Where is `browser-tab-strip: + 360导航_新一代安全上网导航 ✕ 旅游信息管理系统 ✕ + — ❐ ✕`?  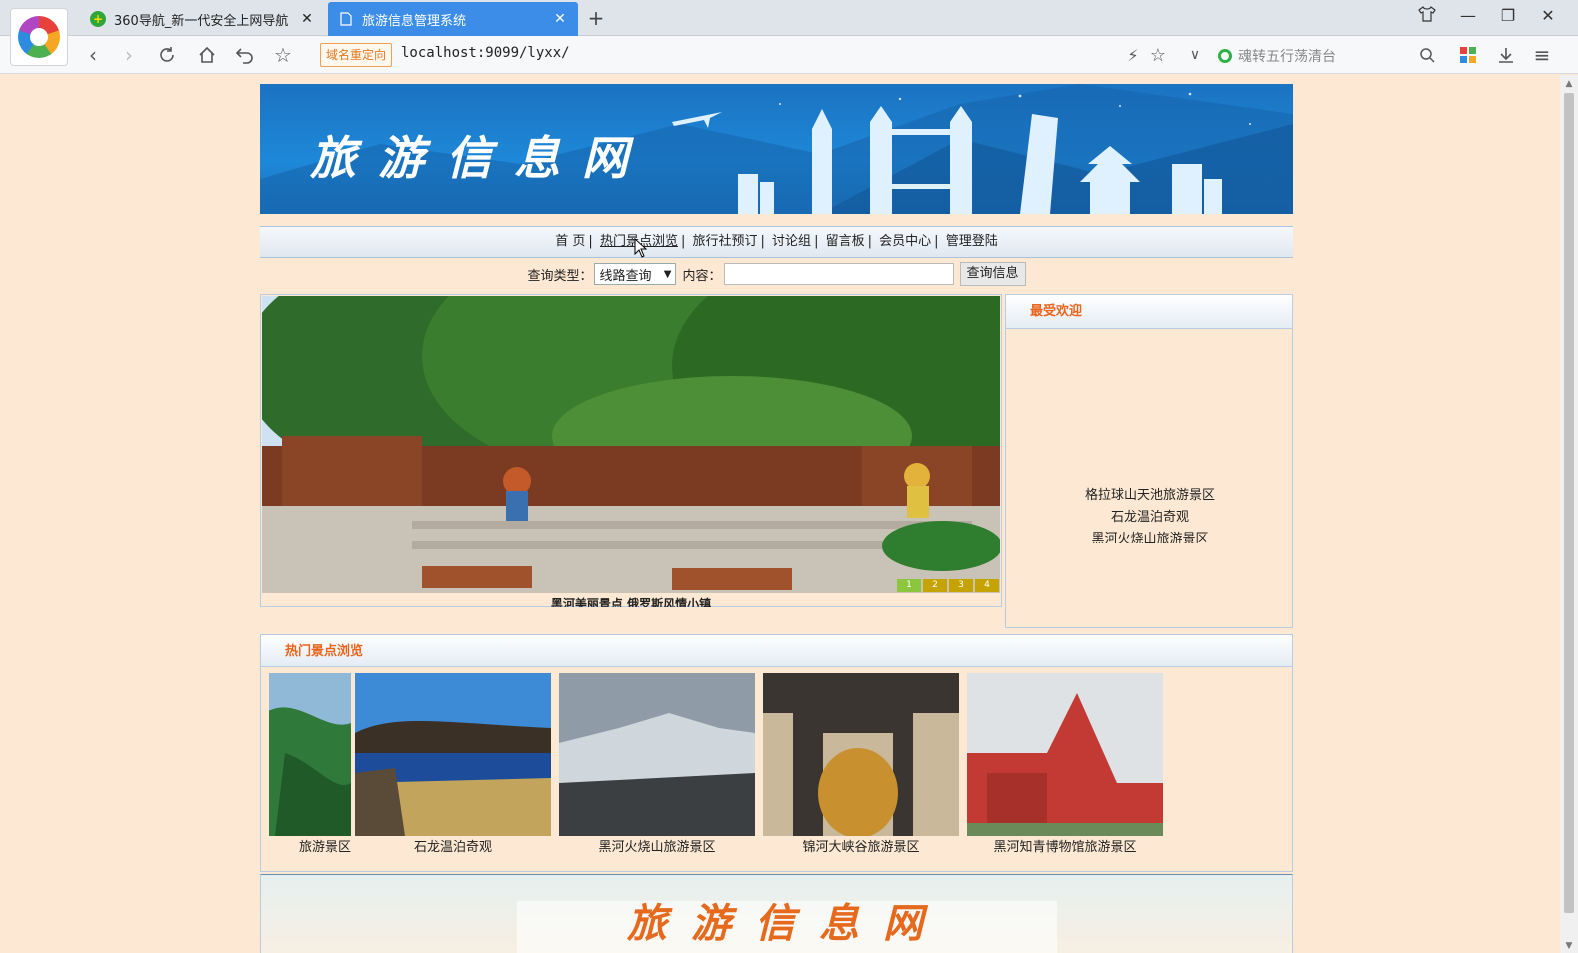
browser-tab-strip: + 360导航_新一代安全上网导航 ✕ 旅游信息管理系统 ✕ + — ❐ ✕ is located at coordinates (789, 18).